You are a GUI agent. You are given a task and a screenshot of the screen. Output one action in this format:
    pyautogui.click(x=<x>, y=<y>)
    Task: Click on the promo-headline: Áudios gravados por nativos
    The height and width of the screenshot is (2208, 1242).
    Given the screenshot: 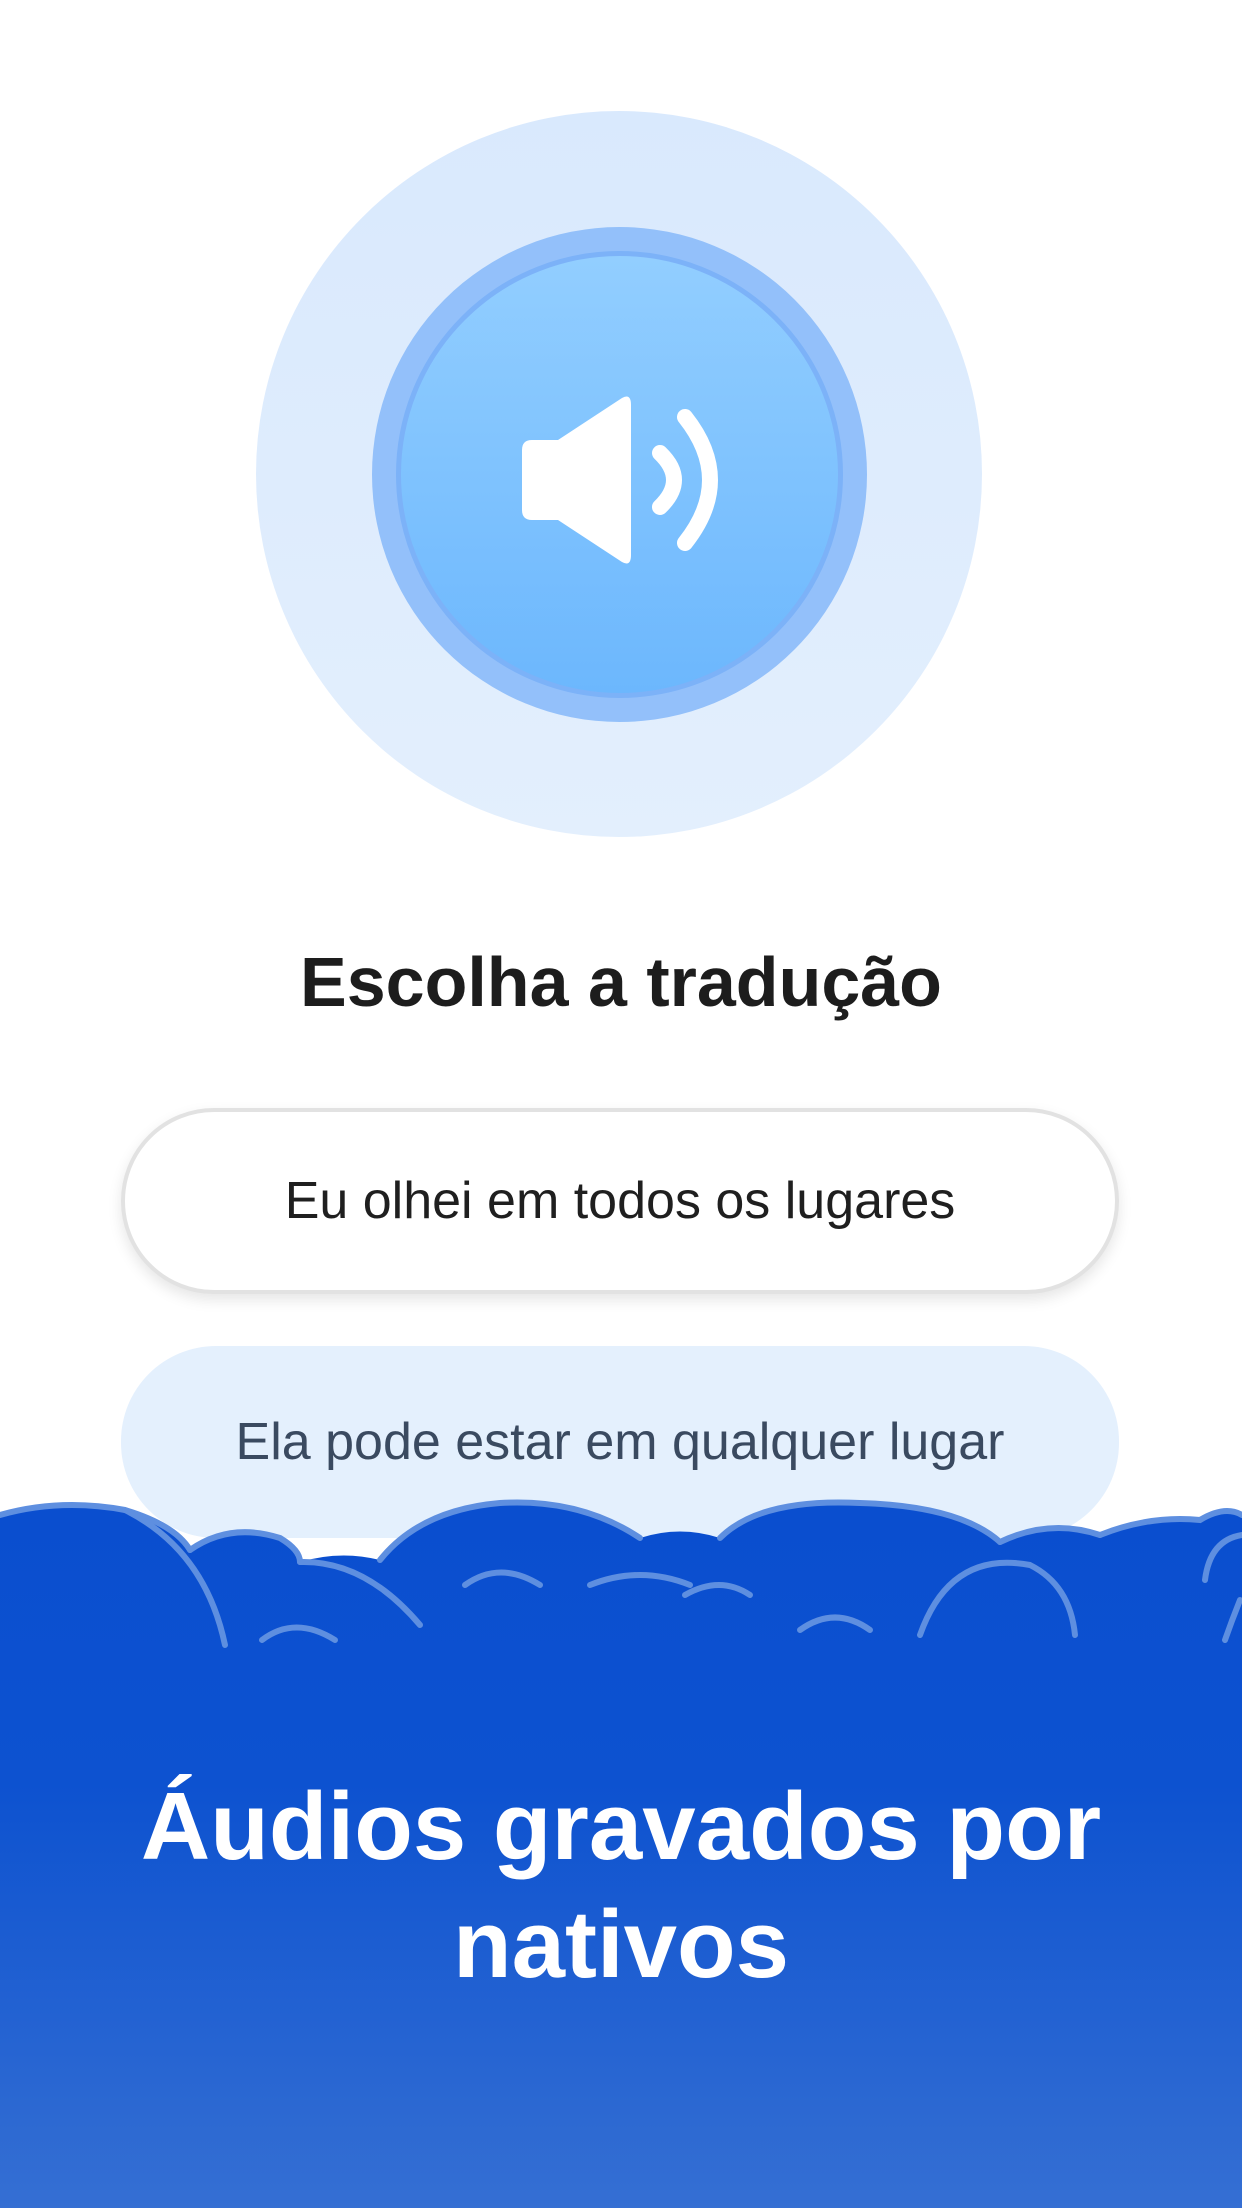 What is the action you would take?
    pyautogui.click(x=621, y=1885)
    